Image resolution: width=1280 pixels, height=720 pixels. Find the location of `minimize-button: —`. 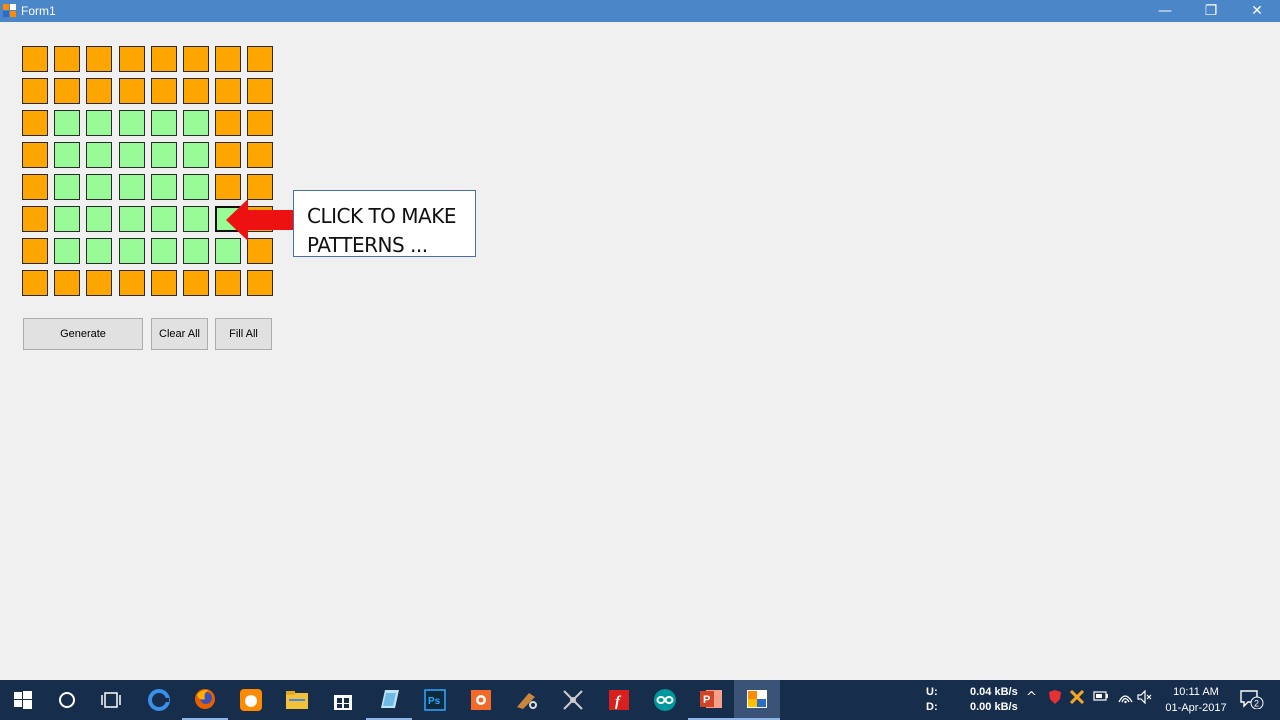

minimize-button: — is located at coordinates (1165, 11).